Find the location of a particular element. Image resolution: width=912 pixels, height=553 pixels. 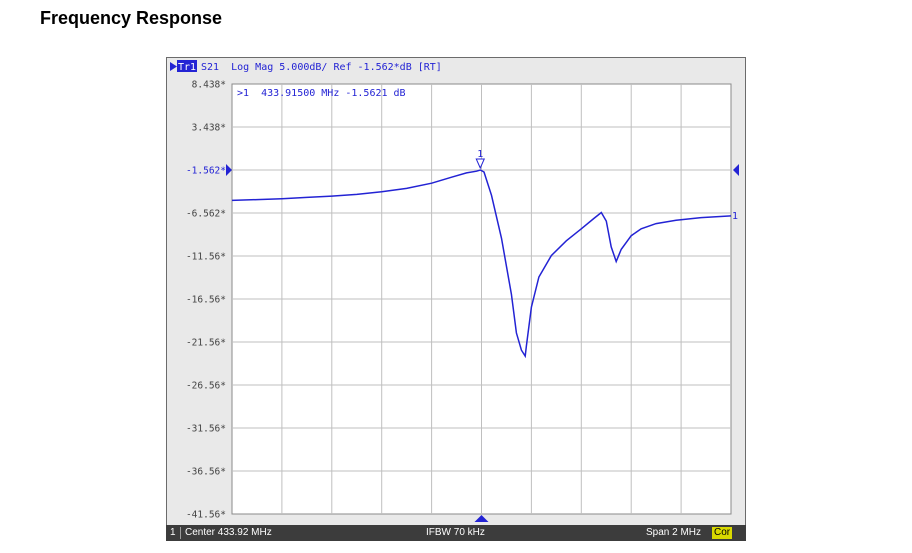

y-tick-label: 8.438* is located at coordinates (209, 85).